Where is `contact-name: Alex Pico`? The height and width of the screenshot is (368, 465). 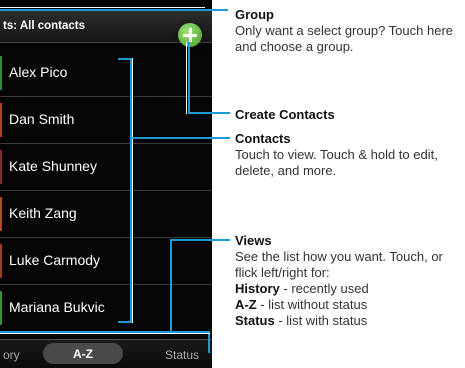 contact-name: Alex Pico is located at coordinates (38, 72).